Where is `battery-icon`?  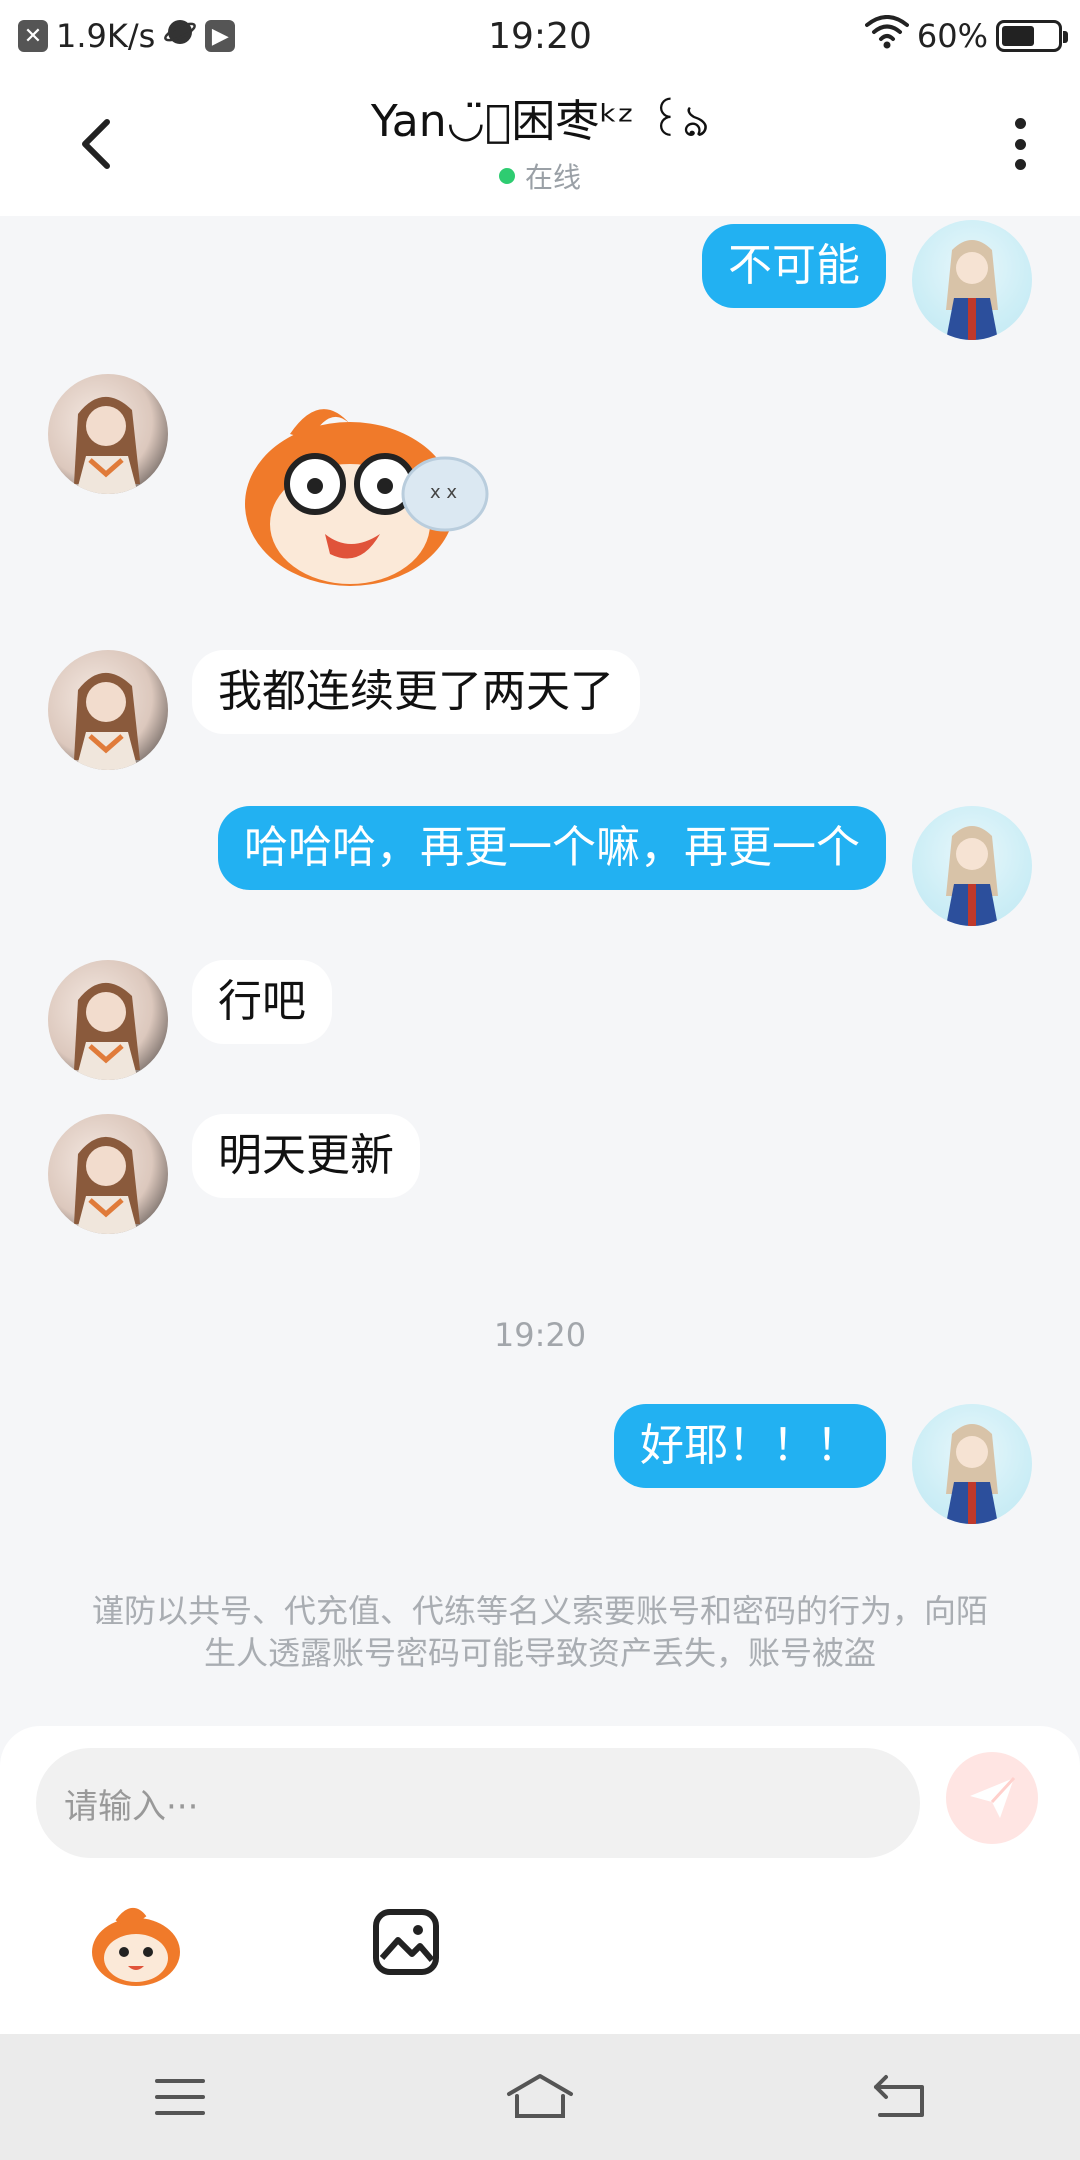
battery-icon is located at coordinates (1032, 36).